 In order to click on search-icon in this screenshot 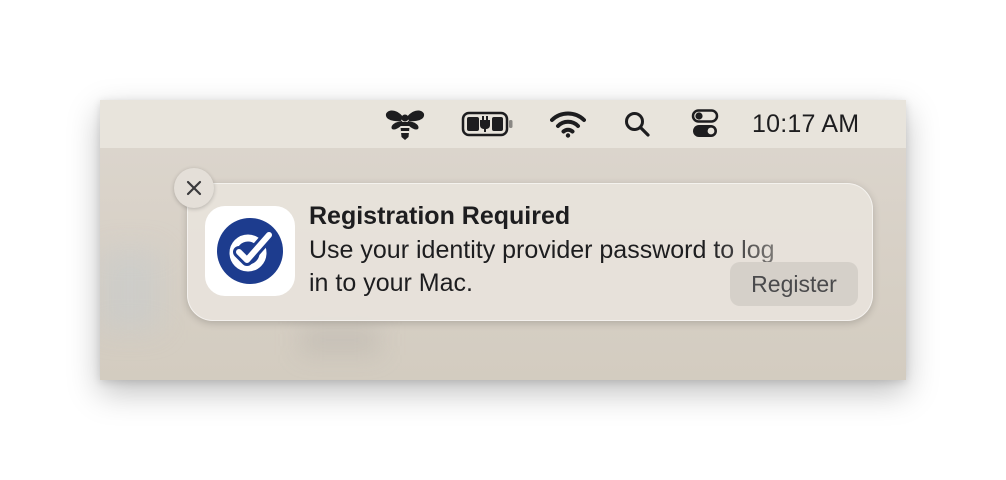, I will do `click(637, 124)`.